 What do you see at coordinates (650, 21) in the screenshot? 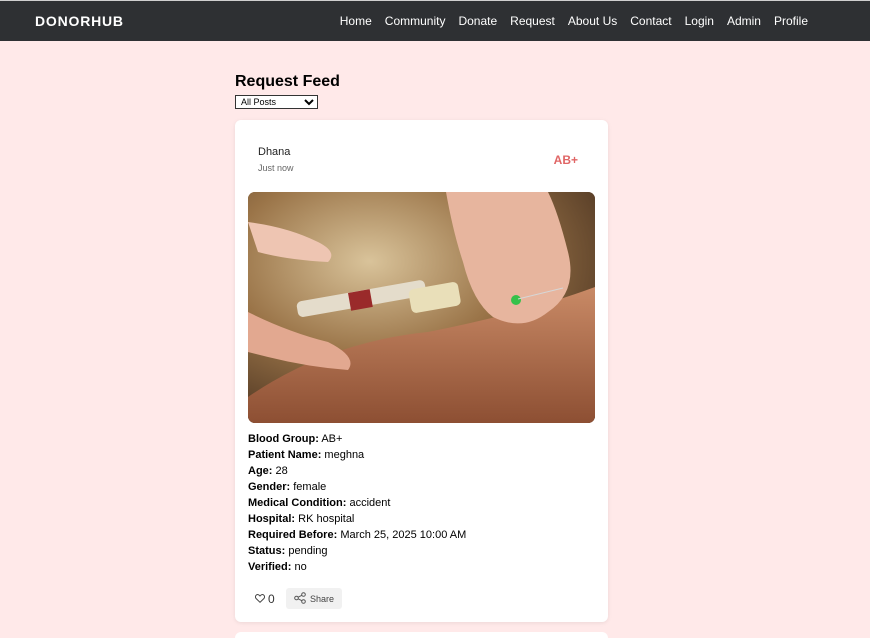
I see `nav-contact: Contact` at bounding box center [650, 21].